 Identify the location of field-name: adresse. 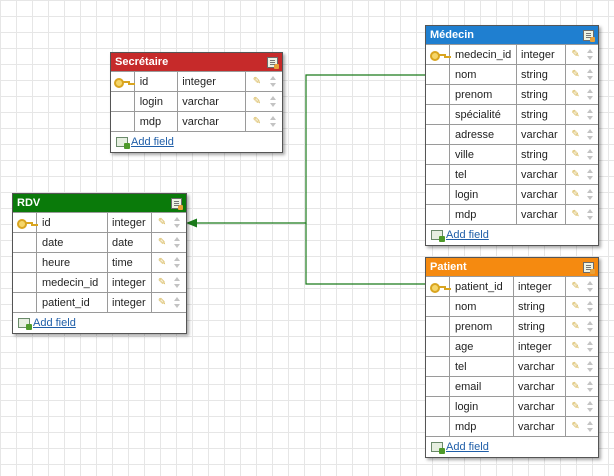
(483, 134).